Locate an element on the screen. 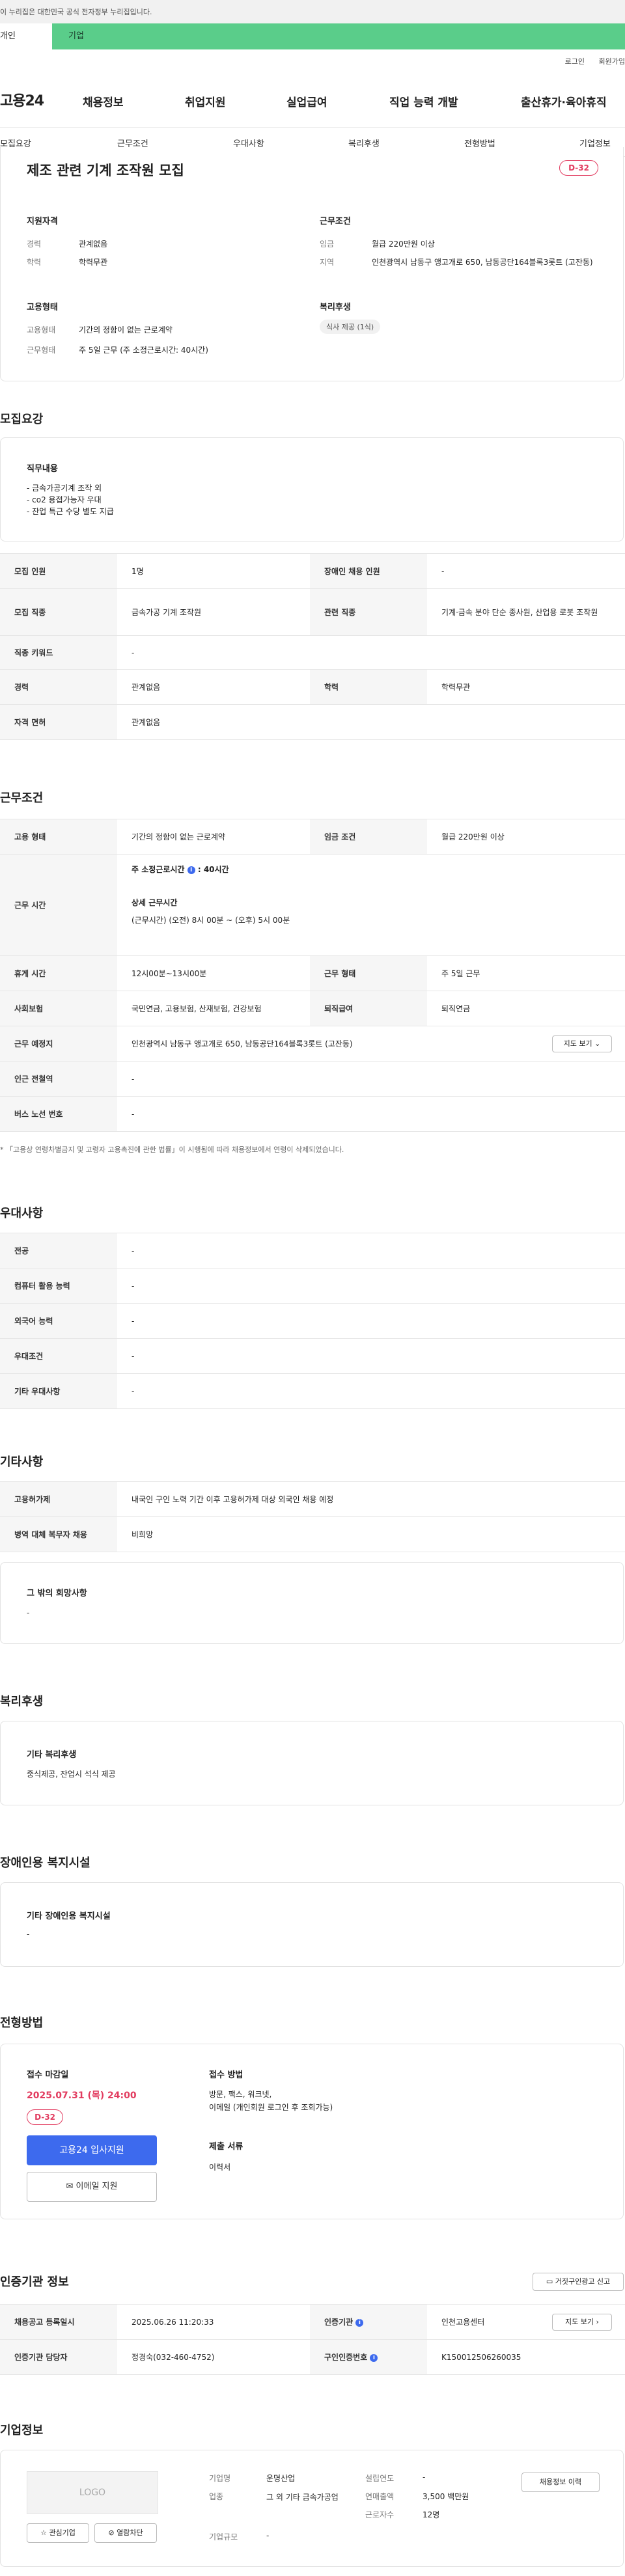 The height and width of the screenshot is (2576, 625). table-row: 휴게 시간 12시00분~13시00분 근무 형태 주 5일 근무 is located at coordinates (312, 973).